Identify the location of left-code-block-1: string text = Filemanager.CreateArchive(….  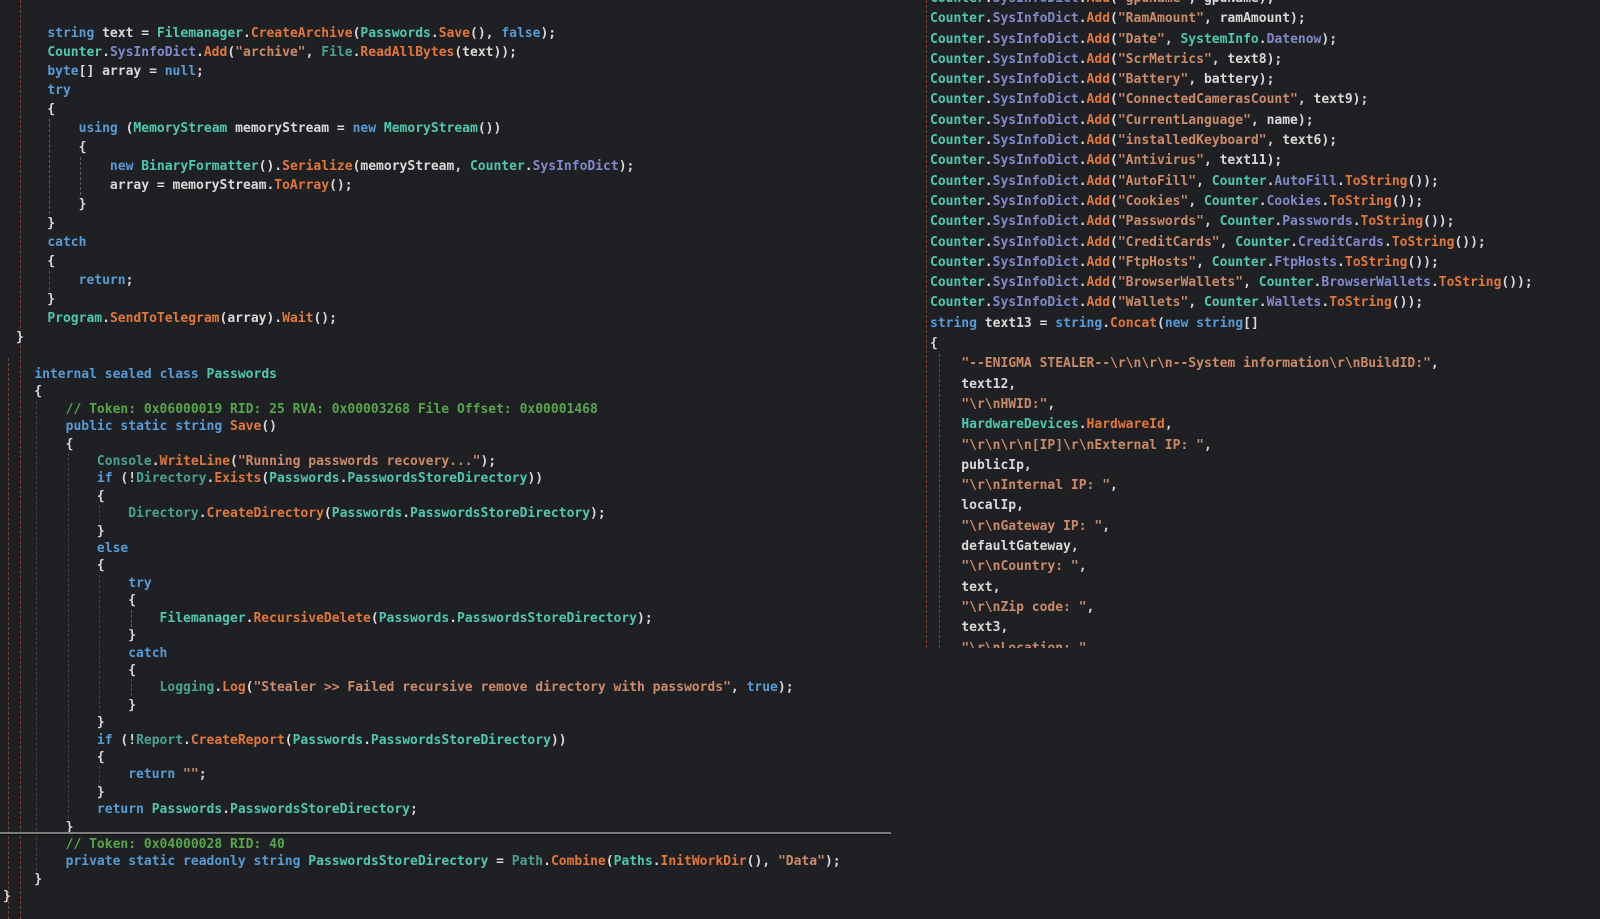
(325, 185).